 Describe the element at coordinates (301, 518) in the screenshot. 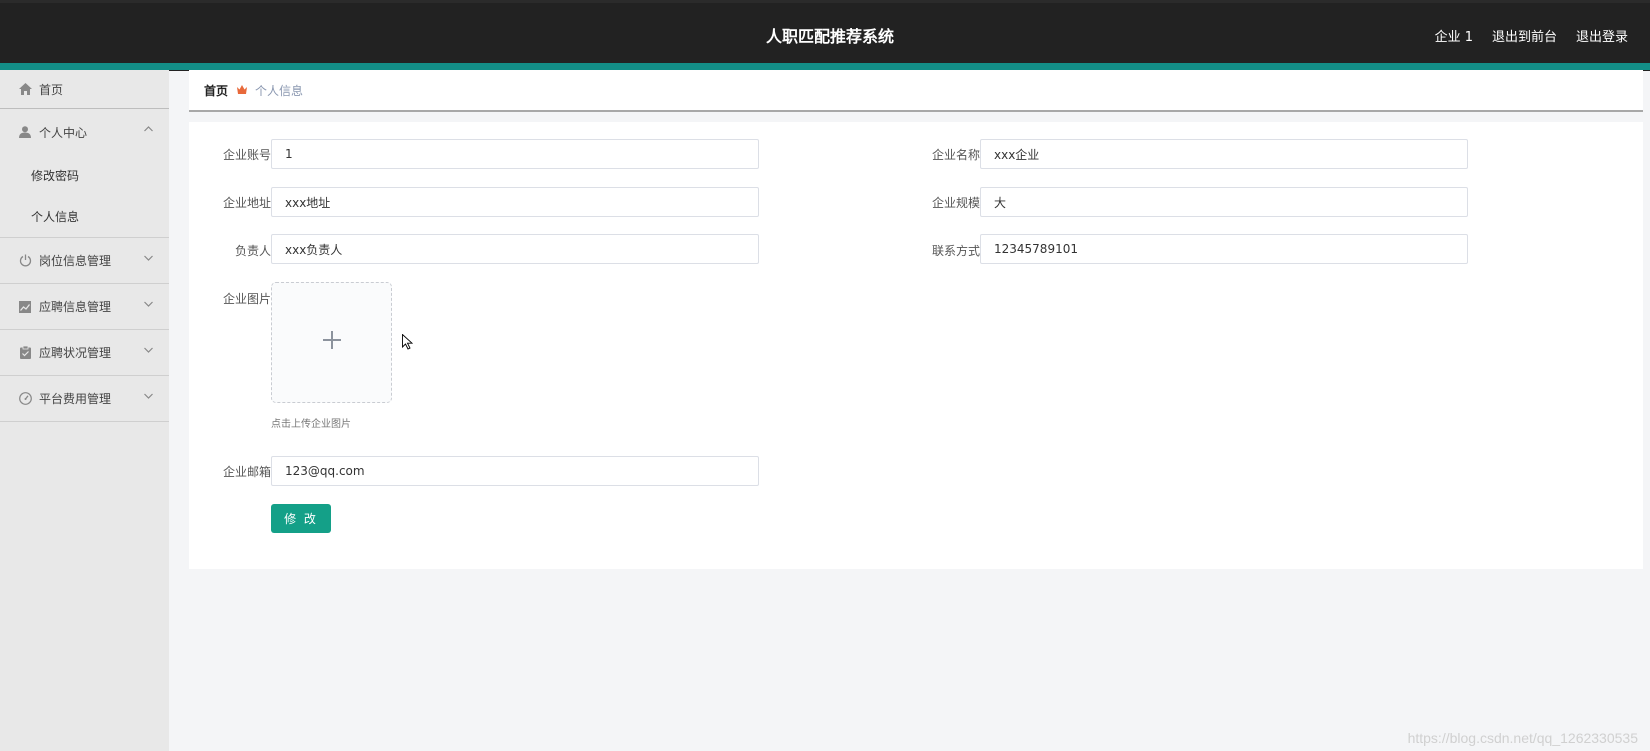

I see `modify-button: 修 改` at that location.